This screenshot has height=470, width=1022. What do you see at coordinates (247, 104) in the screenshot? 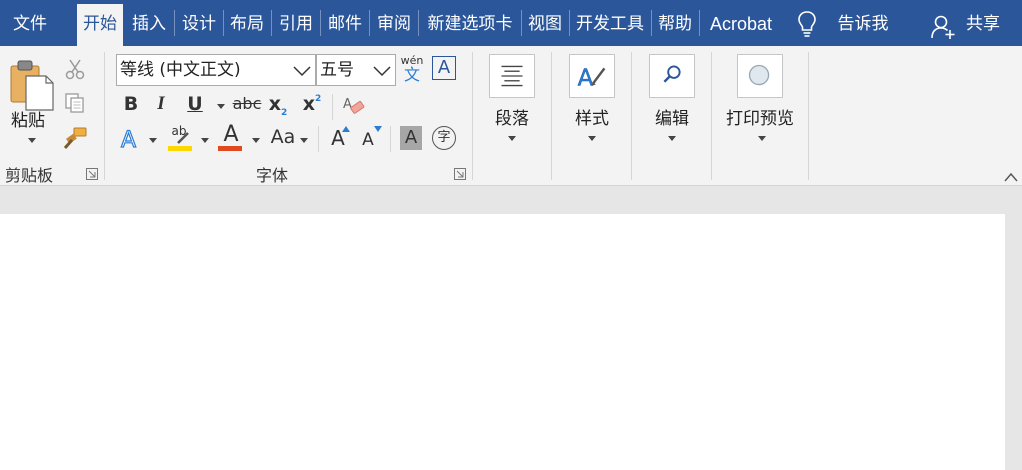
I see `strikethrough-button: abc` at bounding box center [247, 104].